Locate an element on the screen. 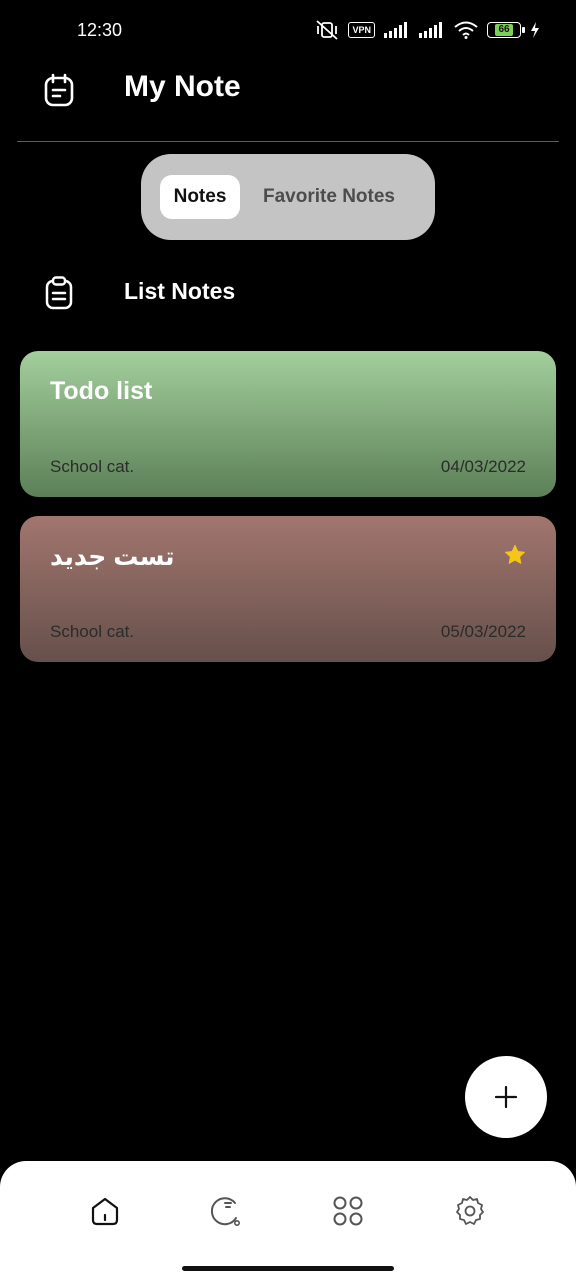 This screenshot has height=1280, width=576. status-icons: VPN 66 is located at coordinates (427, 30).